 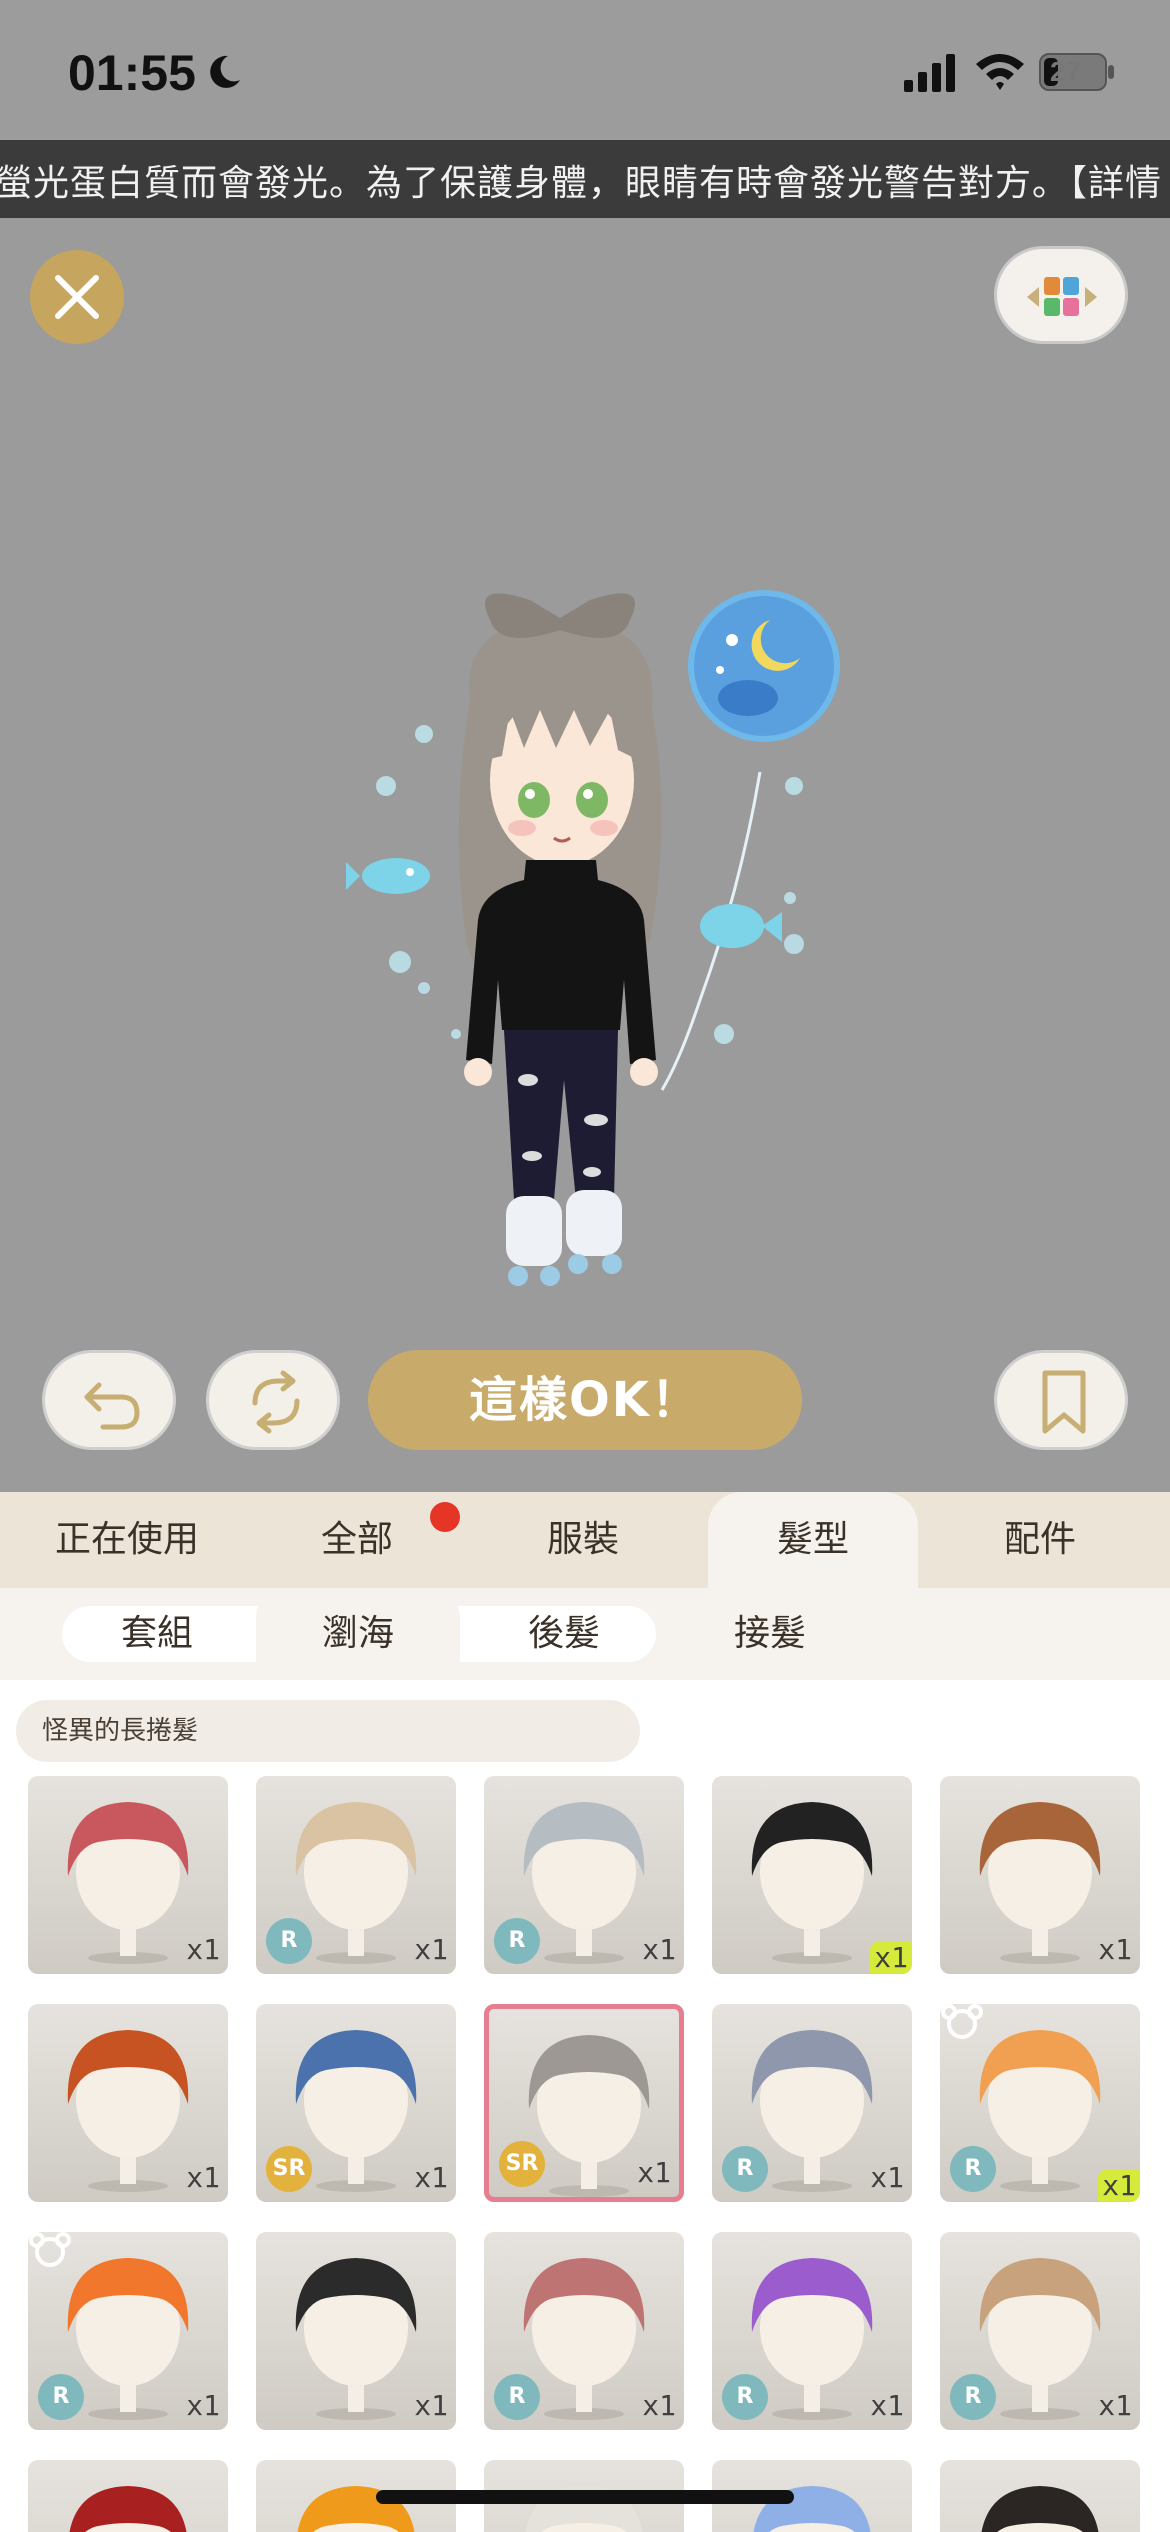 I want to click on tab-hairstyle: 髮型, so click(x=813, y=1540).